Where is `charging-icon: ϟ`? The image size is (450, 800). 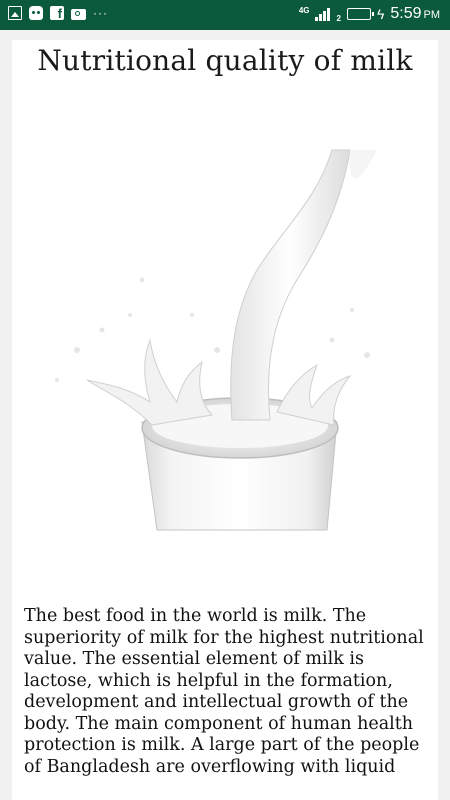
charging-icon: ϟ is located at coordinates (380, 14).